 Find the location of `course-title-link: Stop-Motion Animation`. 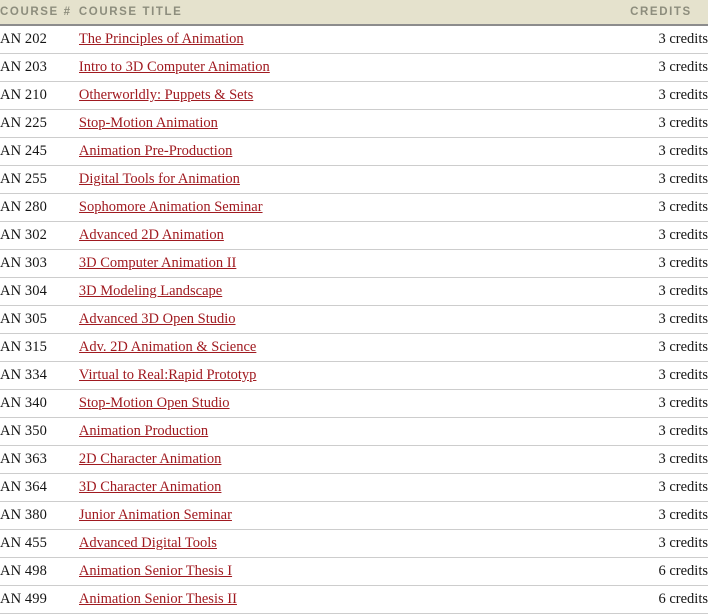

course-title-link: Stop-Motion Animation is located at coordinates (148, 123).